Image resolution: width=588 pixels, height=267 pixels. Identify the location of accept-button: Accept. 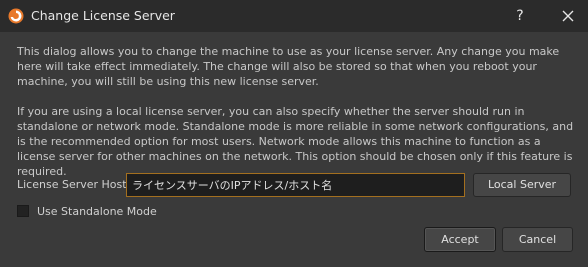
(460, 239).